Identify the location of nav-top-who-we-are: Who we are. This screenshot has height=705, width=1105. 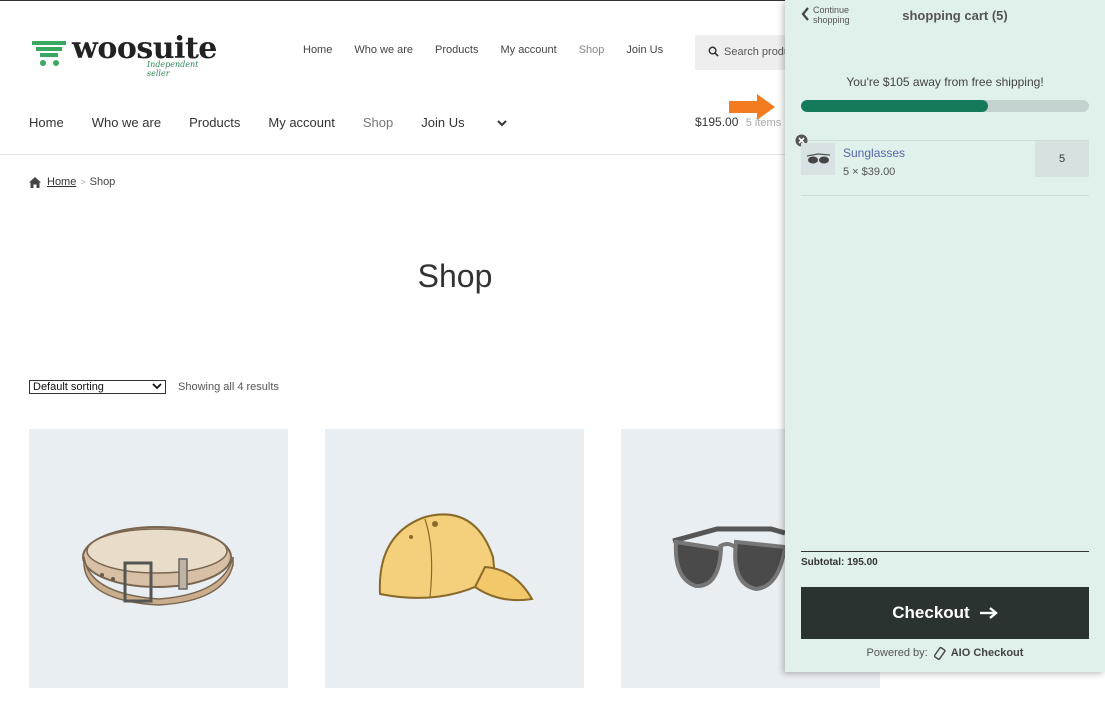
(383, 50).